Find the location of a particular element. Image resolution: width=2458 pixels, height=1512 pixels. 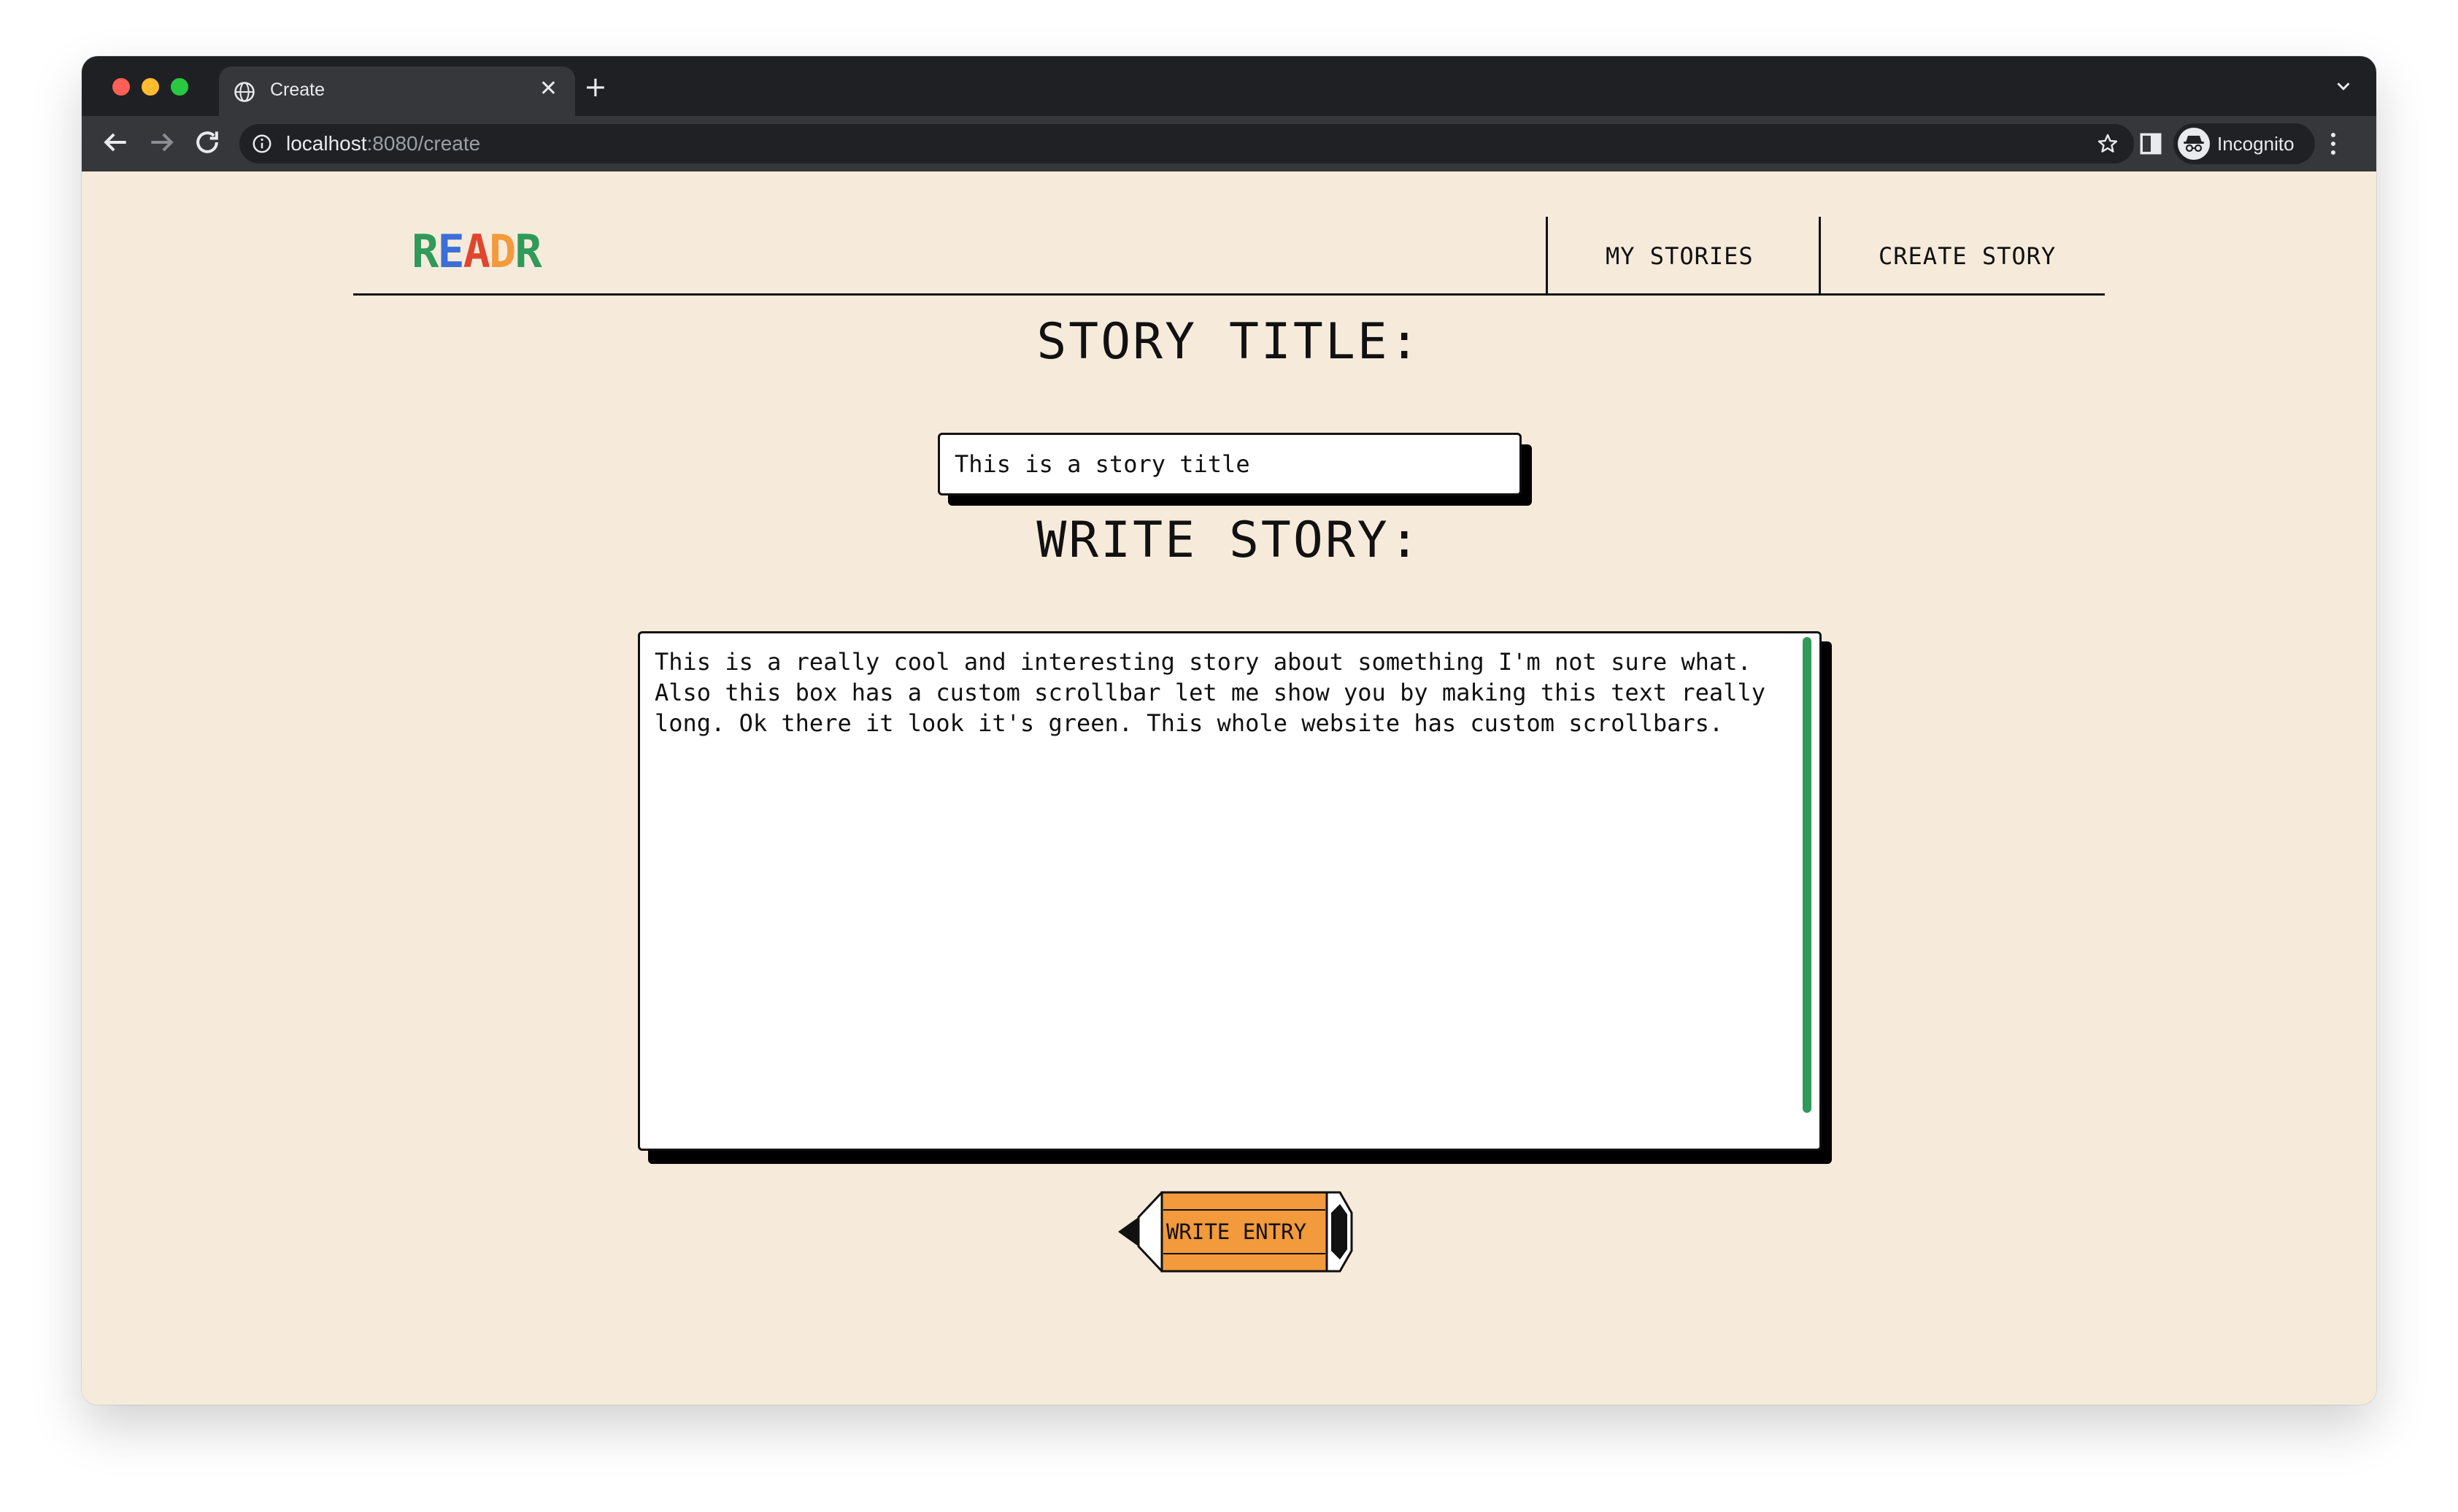

logo-letter: D is located at coordinates (502, 251).